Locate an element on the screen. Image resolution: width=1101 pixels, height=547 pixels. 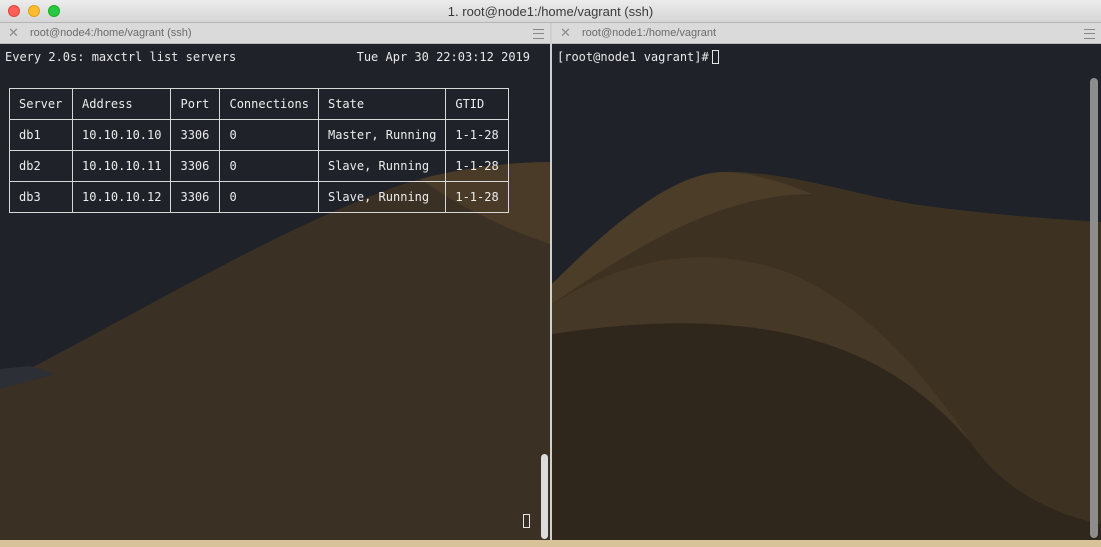
column-header: Connections is located at coordinates (269, 104).